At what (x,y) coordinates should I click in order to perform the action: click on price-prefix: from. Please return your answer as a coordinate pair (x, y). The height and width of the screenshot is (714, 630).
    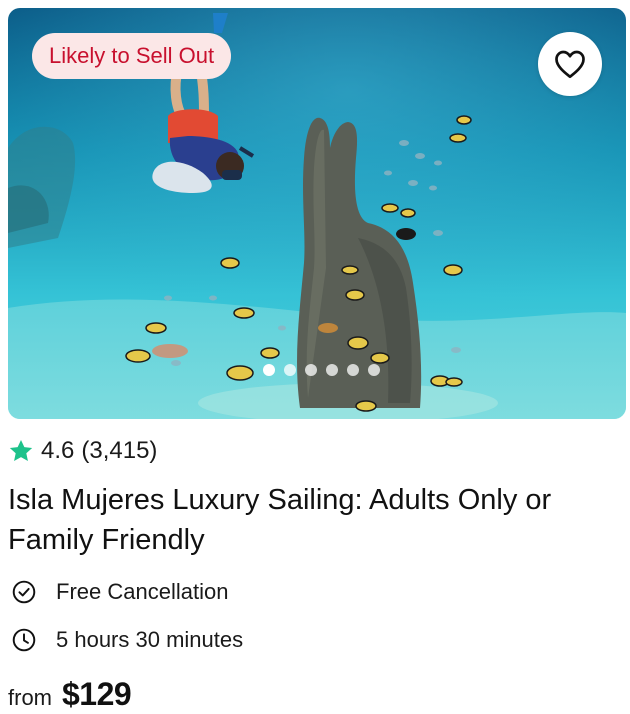
    Looking at the image, I should click on (30, 697).